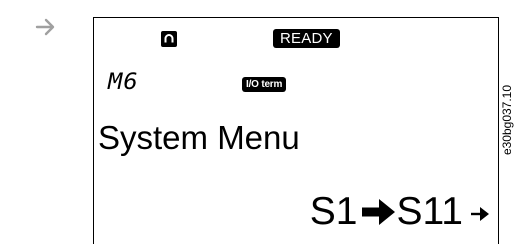  Describe the element at coordinates (264, 84) in the screenshot. I see `control-place-badge: I/O term` at that location.